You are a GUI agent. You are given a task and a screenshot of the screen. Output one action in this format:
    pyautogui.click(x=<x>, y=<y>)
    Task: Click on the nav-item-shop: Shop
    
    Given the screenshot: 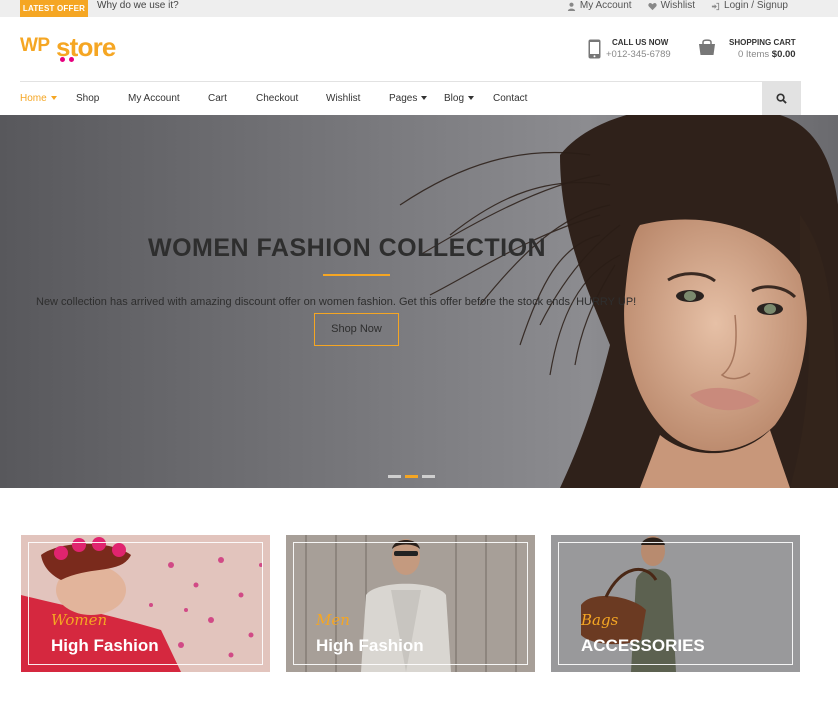 What is the action you would take?
    pyautogui.click(x=87, y=98)
    